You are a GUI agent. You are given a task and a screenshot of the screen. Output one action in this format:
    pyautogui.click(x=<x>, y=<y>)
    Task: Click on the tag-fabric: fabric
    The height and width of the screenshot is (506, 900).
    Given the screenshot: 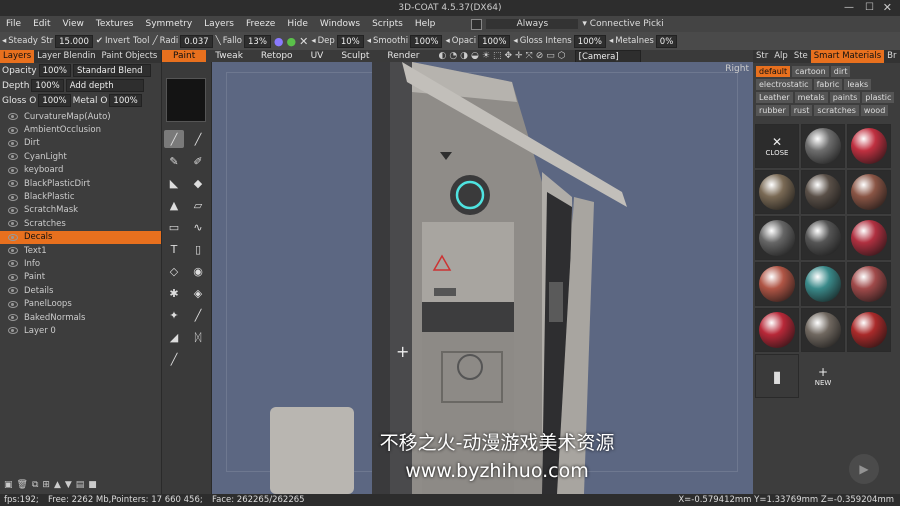 What is the action you would take?
    pyautogui.click(x=828, y=84)
    